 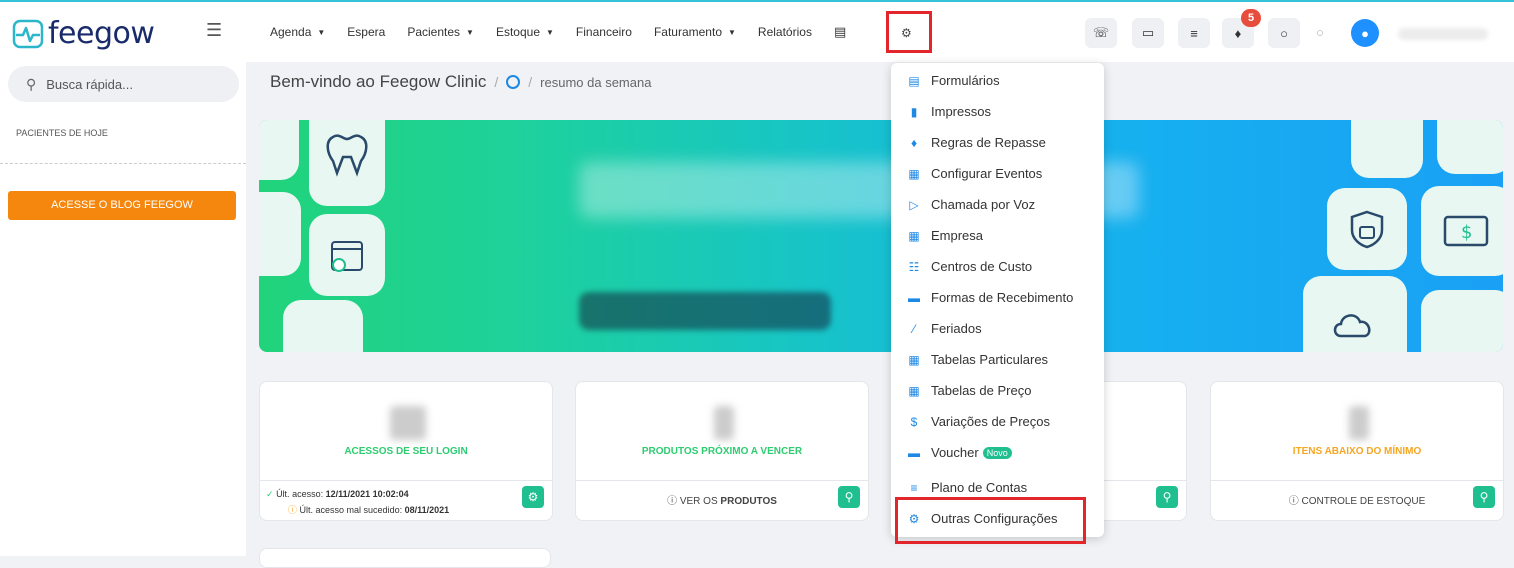 What do you see at coordinates (517, 32) in the screenshot?
I see `nav-label: Estoque` at bounding box center [517, 32].